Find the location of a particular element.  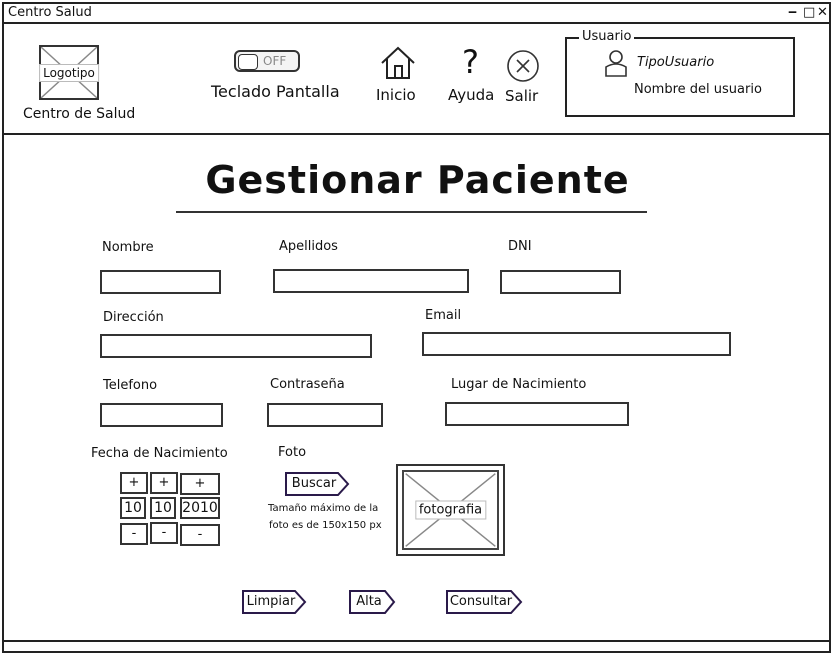

alta-button: Alta is located at coordinates (372, 602).